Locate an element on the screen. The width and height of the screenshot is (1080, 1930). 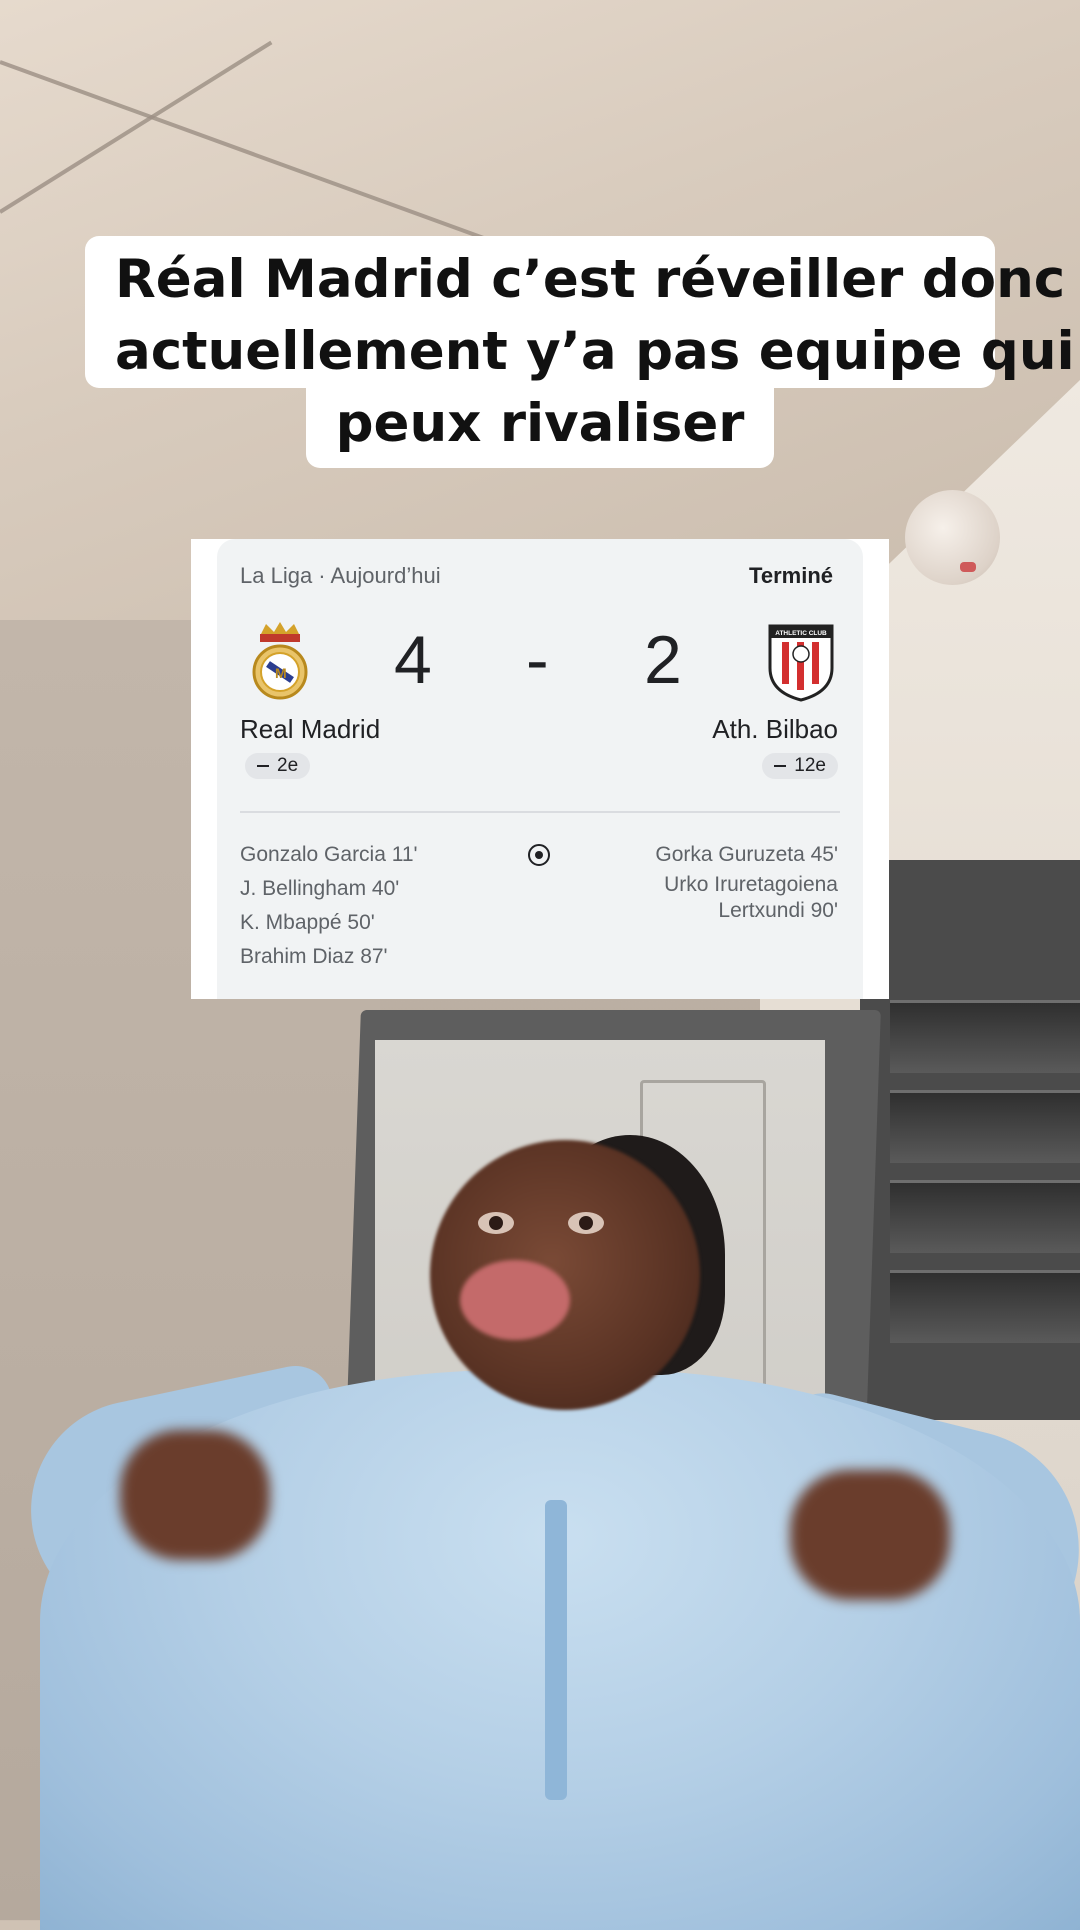
away-rank-badge: 12e is located at coordinates (800, 766).